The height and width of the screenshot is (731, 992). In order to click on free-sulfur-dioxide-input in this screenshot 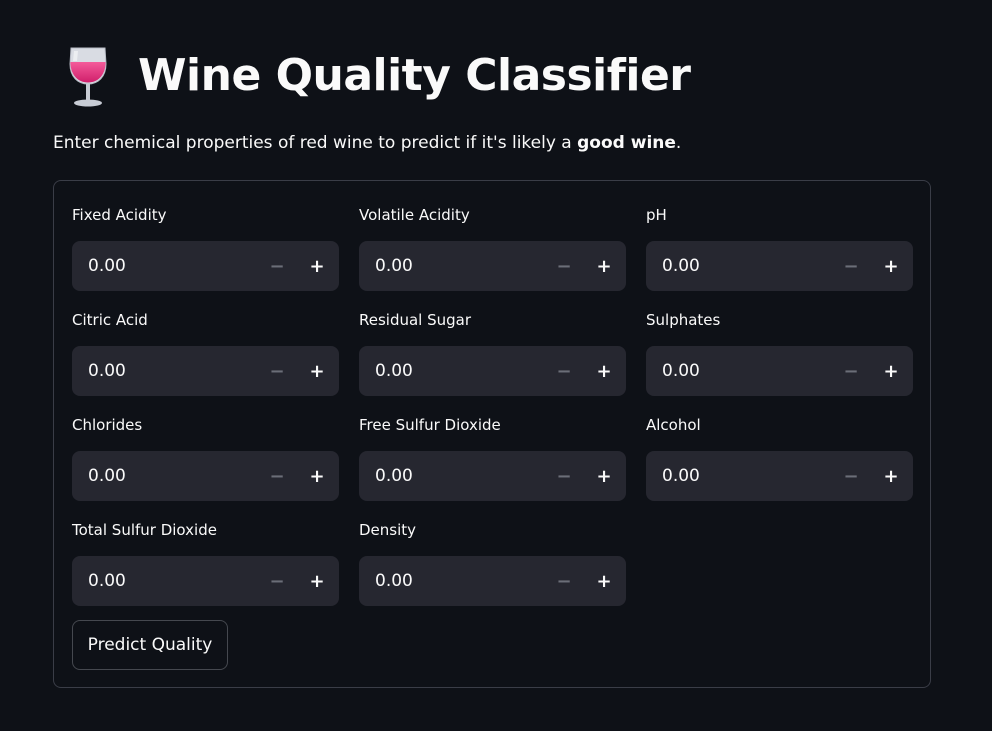, I will do `click(451, 476)`.